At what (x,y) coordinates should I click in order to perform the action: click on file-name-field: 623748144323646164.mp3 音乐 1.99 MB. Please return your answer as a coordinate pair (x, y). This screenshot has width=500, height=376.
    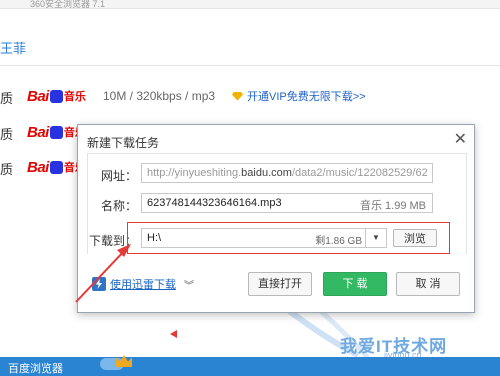
    Looking at the image, I should click on (287, 203).